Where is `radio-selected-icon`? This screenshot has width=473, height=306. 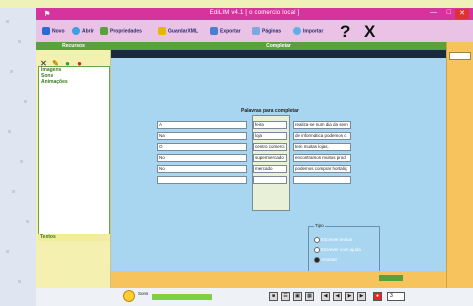 radio-selected-icon is located at coordinates (317, 260).